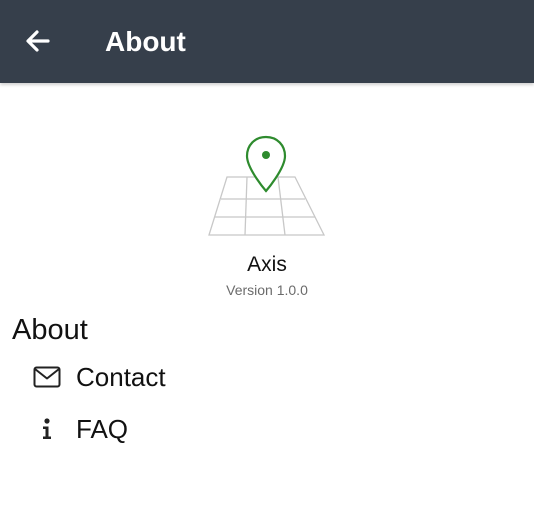  I want to click on back-button, so click(38, 41).